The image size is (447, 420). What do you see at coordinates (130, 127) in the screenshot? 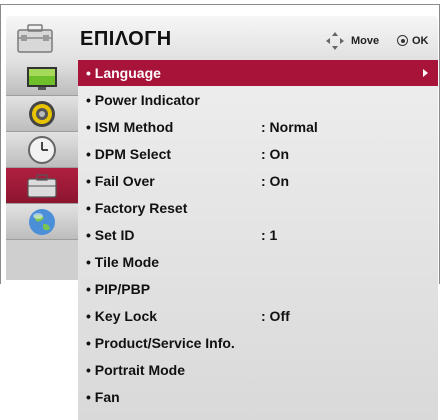
I see `menu-item-label: • ISM Method` at bounding box center [130, 127].